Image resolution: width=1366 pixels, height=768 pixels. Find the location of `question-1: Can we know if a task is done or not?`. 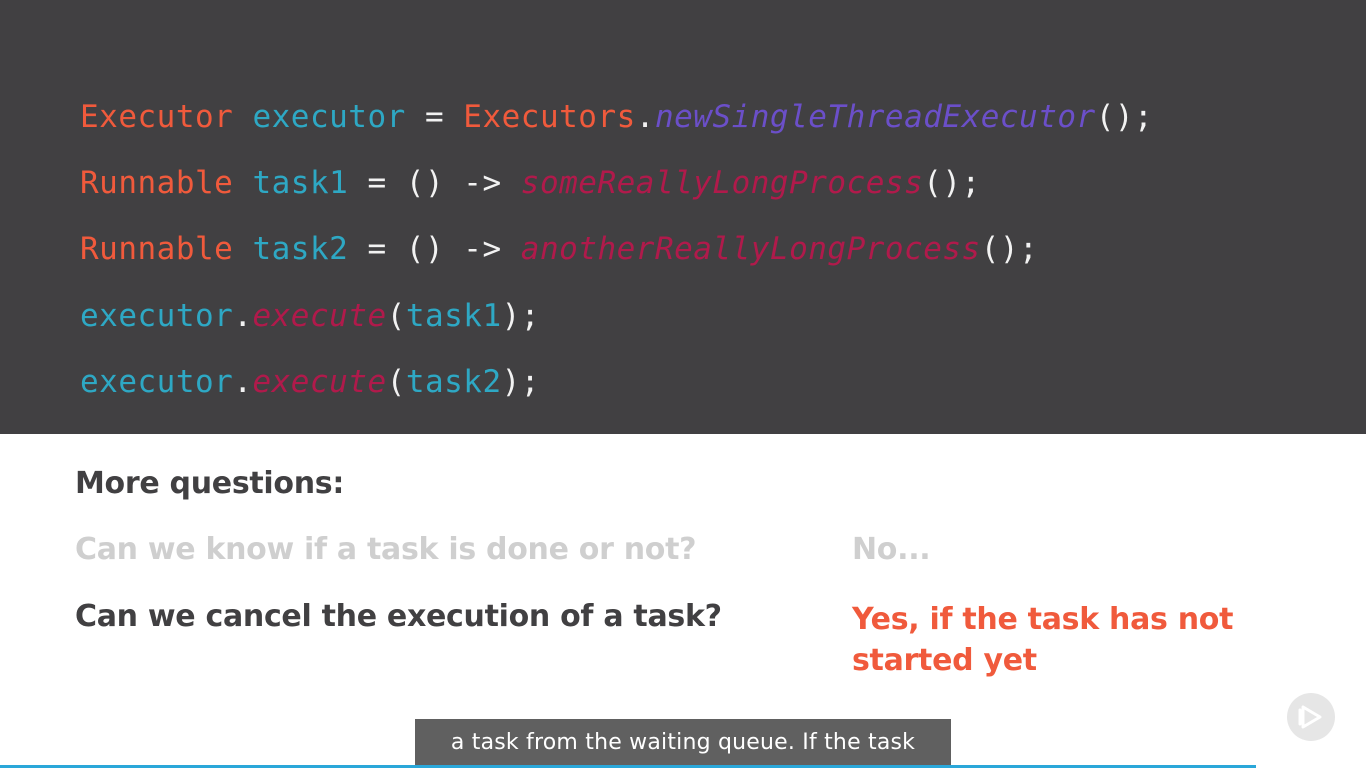

question-1: Can we know if a task is done or not? is located at coordinates (386, 549).